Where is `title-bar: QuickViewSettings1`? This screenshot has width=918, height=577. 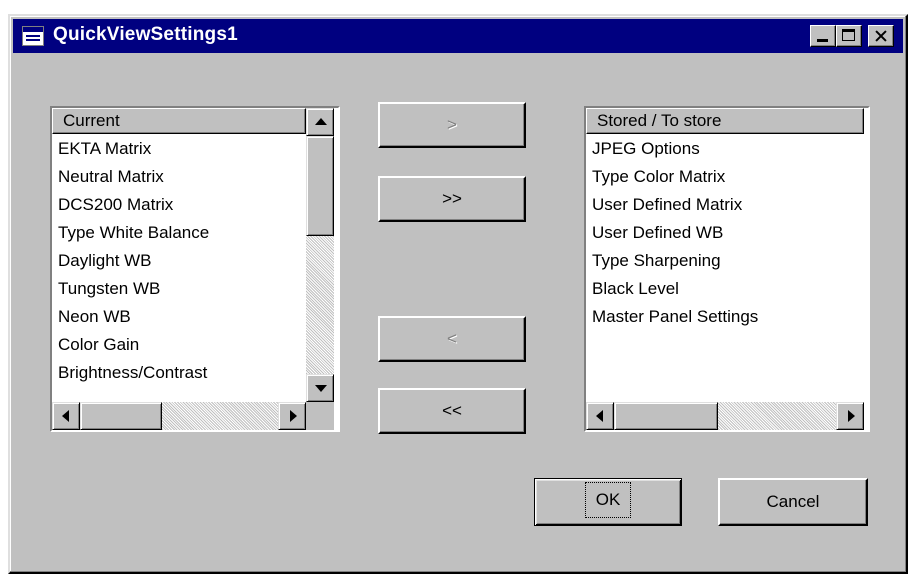 title-bar: QuickViewSettings1 is located at coordinates (458, 36).